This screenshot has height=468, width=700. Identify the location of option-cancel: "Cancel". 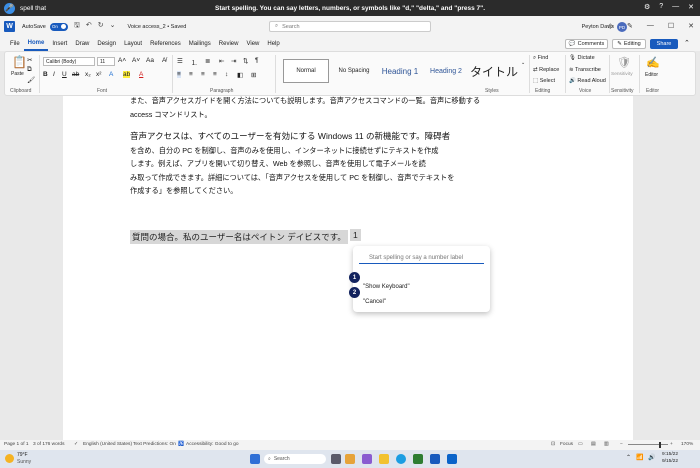
(374, 302).